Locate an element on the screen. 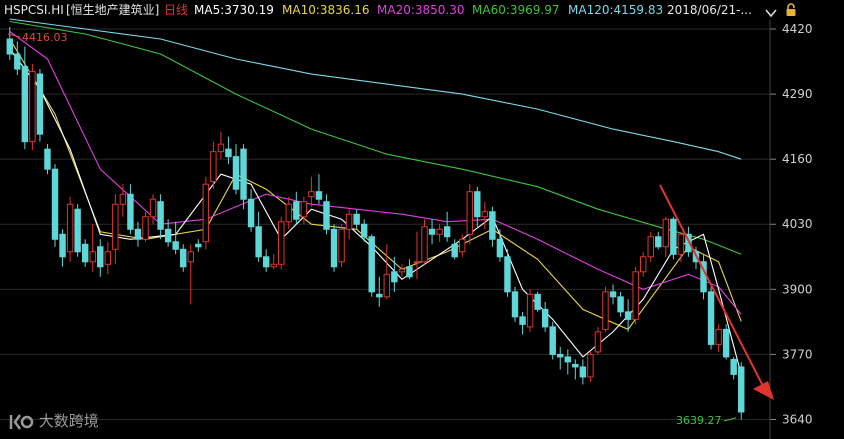 The image size is (844, 439). watermark: 大数跨境 is located at coordinates (53, 421).